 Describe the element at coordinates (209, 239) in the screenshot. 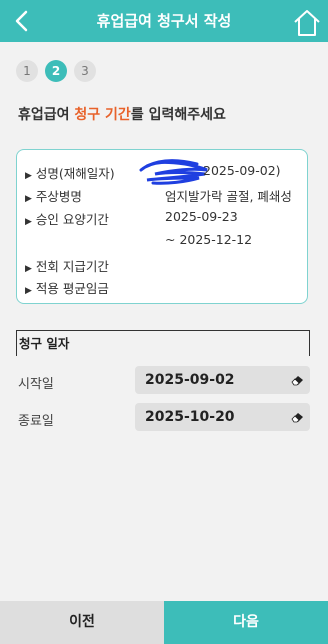

I see `treatment-end: ~ 2025-12-12` at that location.